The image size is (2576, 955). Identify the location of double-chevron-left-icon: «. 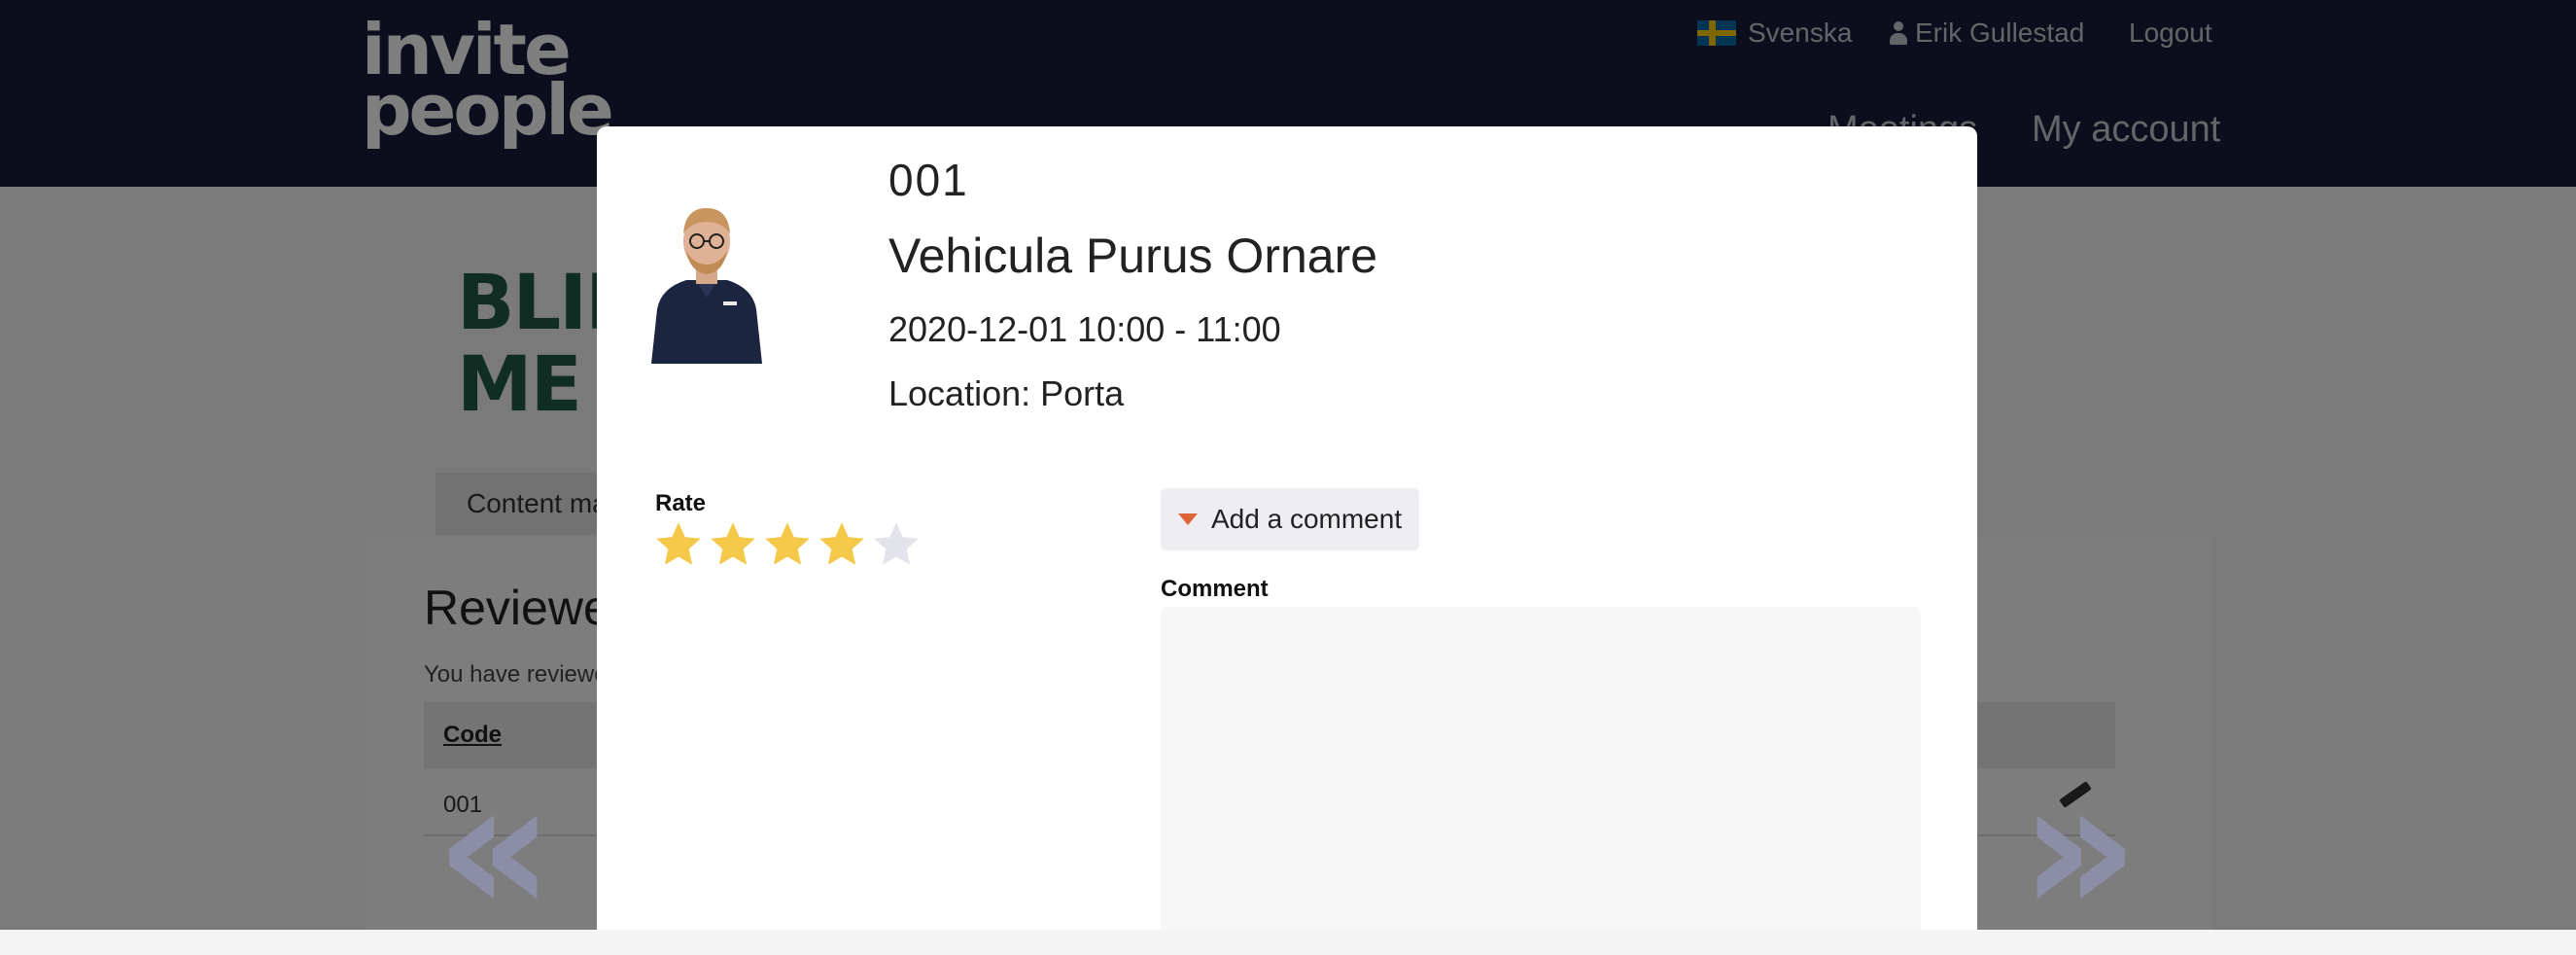
(495, 848).